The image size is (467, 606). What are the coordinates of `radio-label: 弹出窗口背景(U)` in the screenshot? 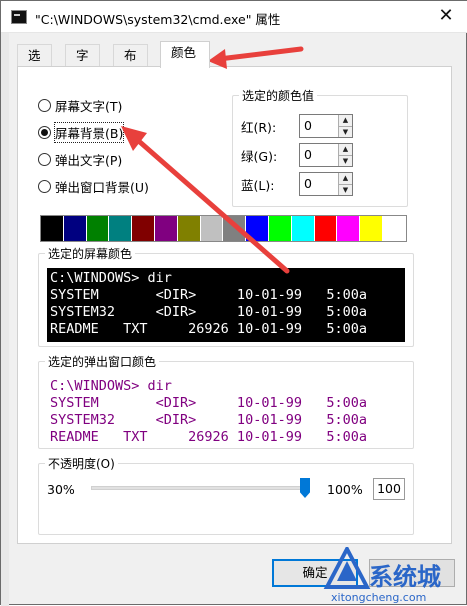 It's located at (102, 187).